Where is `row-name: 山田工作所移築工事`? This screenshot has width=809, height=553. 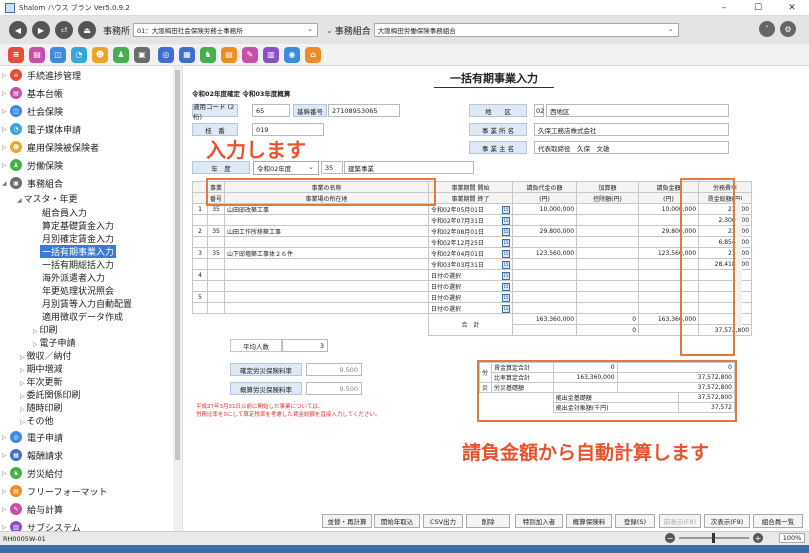
row-name: 山田工作所移築工事 is located at coordinates (327, 231).